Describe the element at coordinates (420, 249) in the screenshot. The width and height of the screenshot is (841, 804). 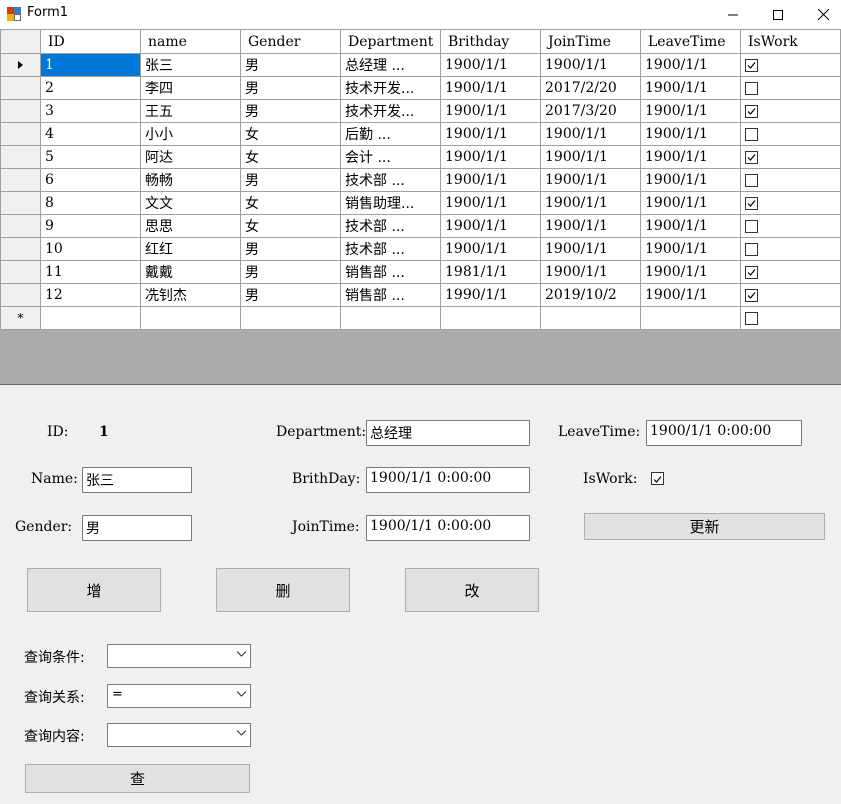
I see `table-row: 10 红红男技术部 ... 1900/1/1 1900/1/1 1900/1/1` at that location.